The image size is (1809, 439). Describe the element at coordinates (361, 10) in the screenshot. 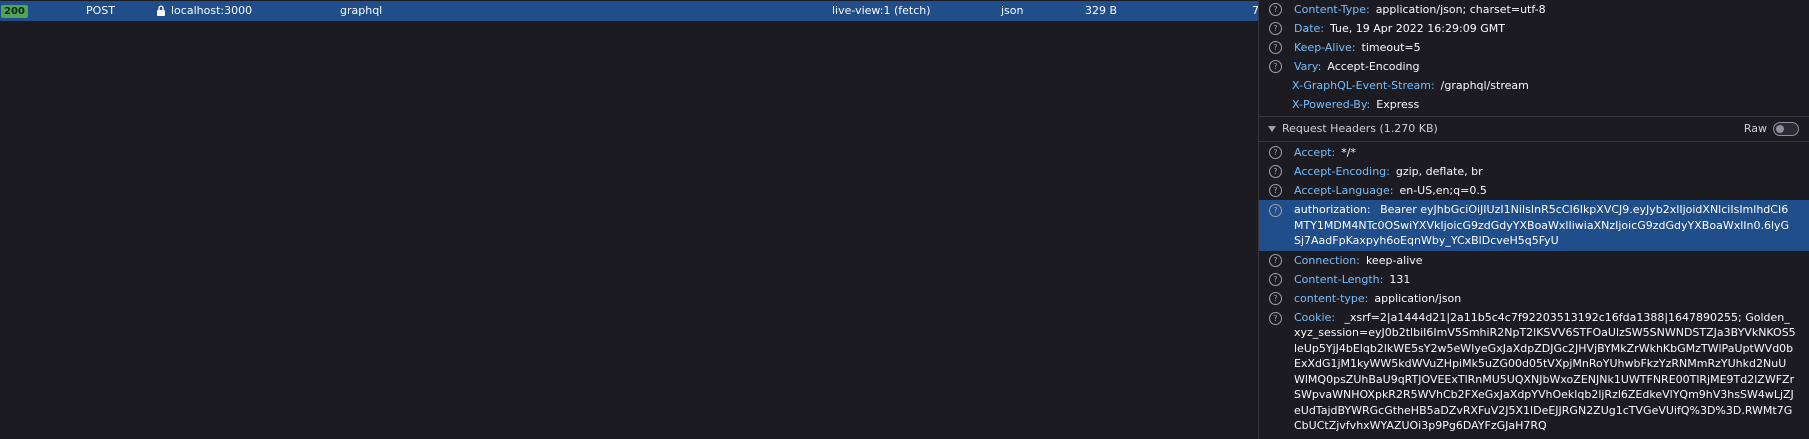

I see `request-file: graphql` at that location.